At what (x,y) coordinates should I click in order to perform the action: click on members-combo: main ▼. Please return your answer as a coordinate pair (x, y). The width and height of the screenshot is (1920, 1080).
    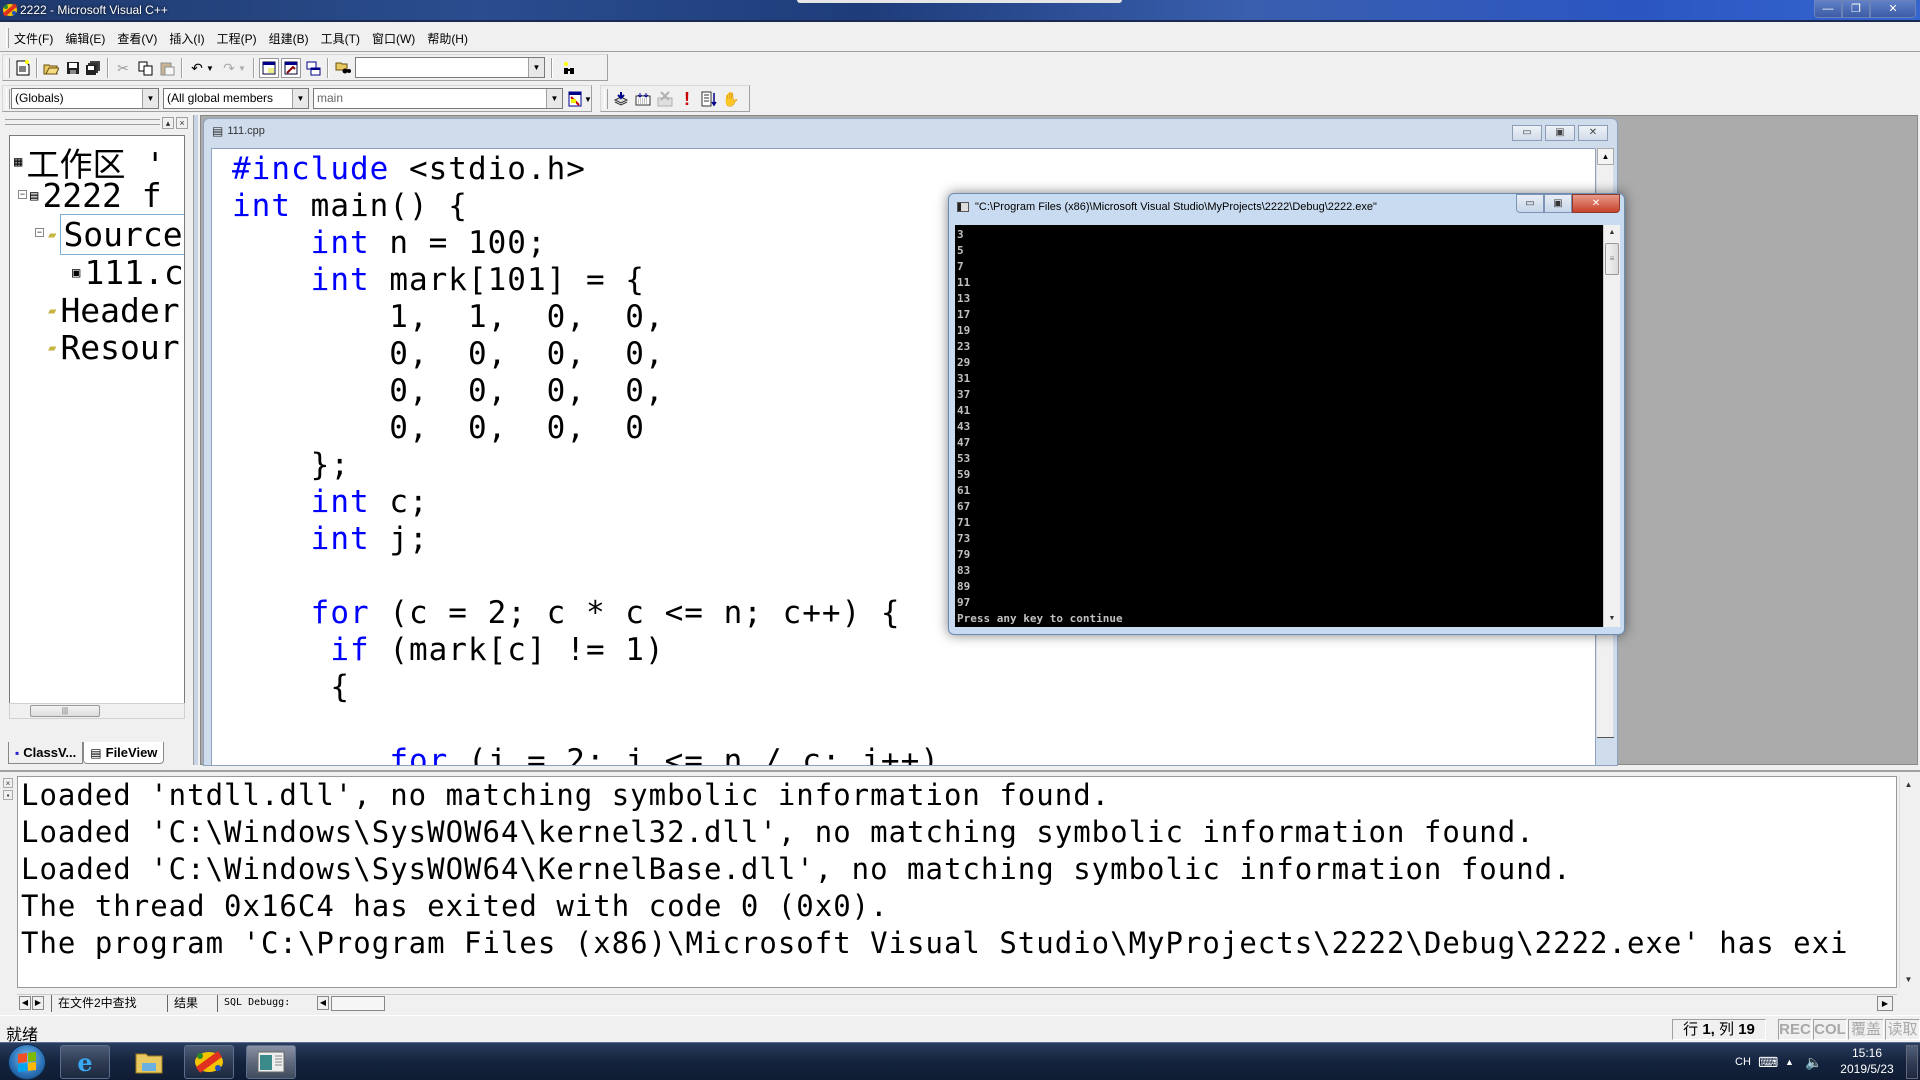
    Looking at the image, I should click on (438, 98).